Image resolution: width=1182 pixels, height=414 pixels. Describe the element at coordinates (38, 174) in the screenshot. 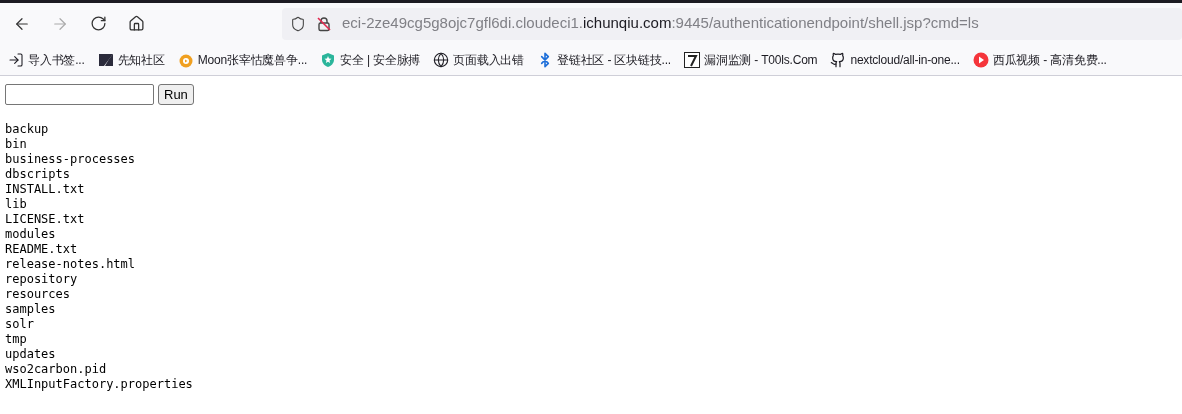

I see `output-line: dbscripts` at that location.